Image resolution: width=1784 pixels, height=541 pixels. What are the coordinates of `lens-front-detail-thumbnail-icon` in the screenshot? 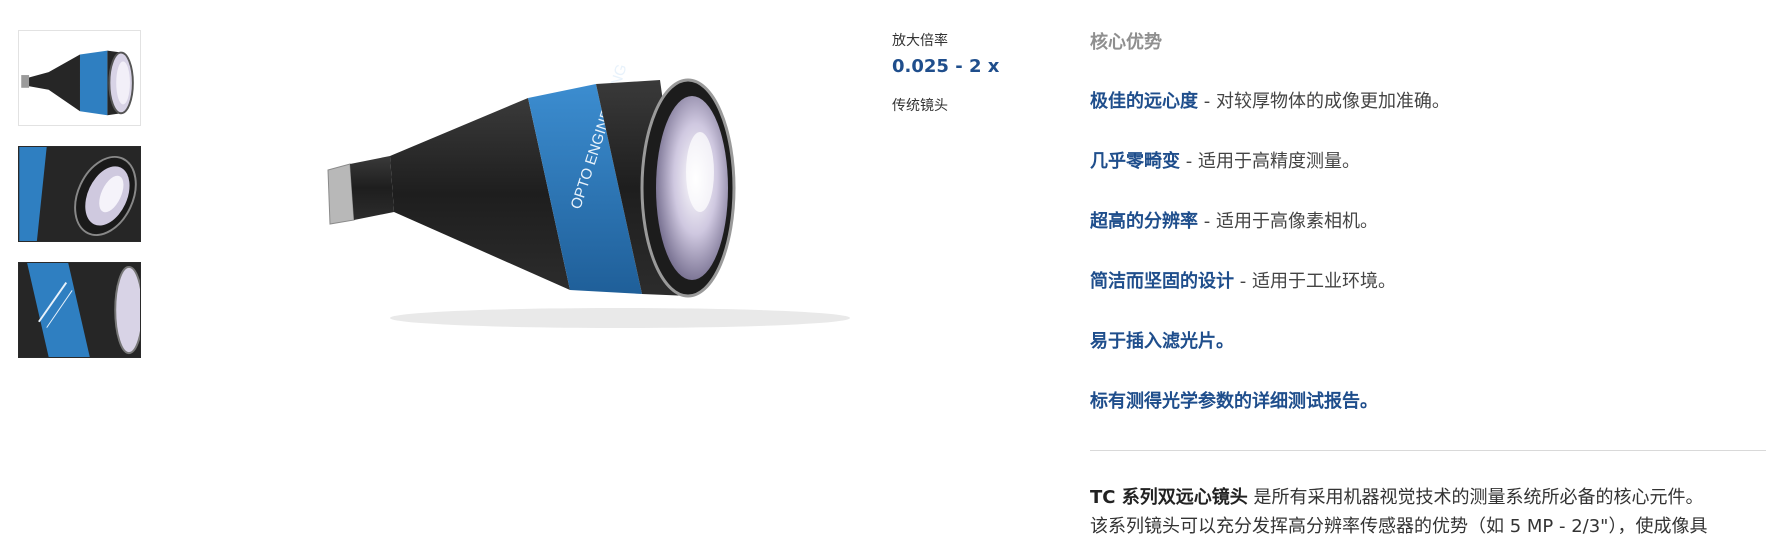 It's located at (79, 194).